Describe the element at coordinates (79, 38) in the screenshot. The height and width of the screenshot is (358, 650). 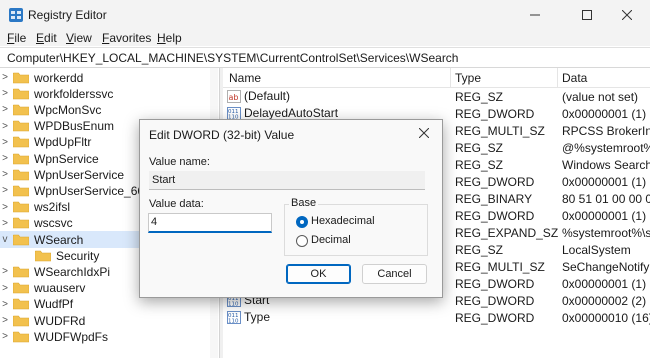
I see `menu-view: View` at that location.